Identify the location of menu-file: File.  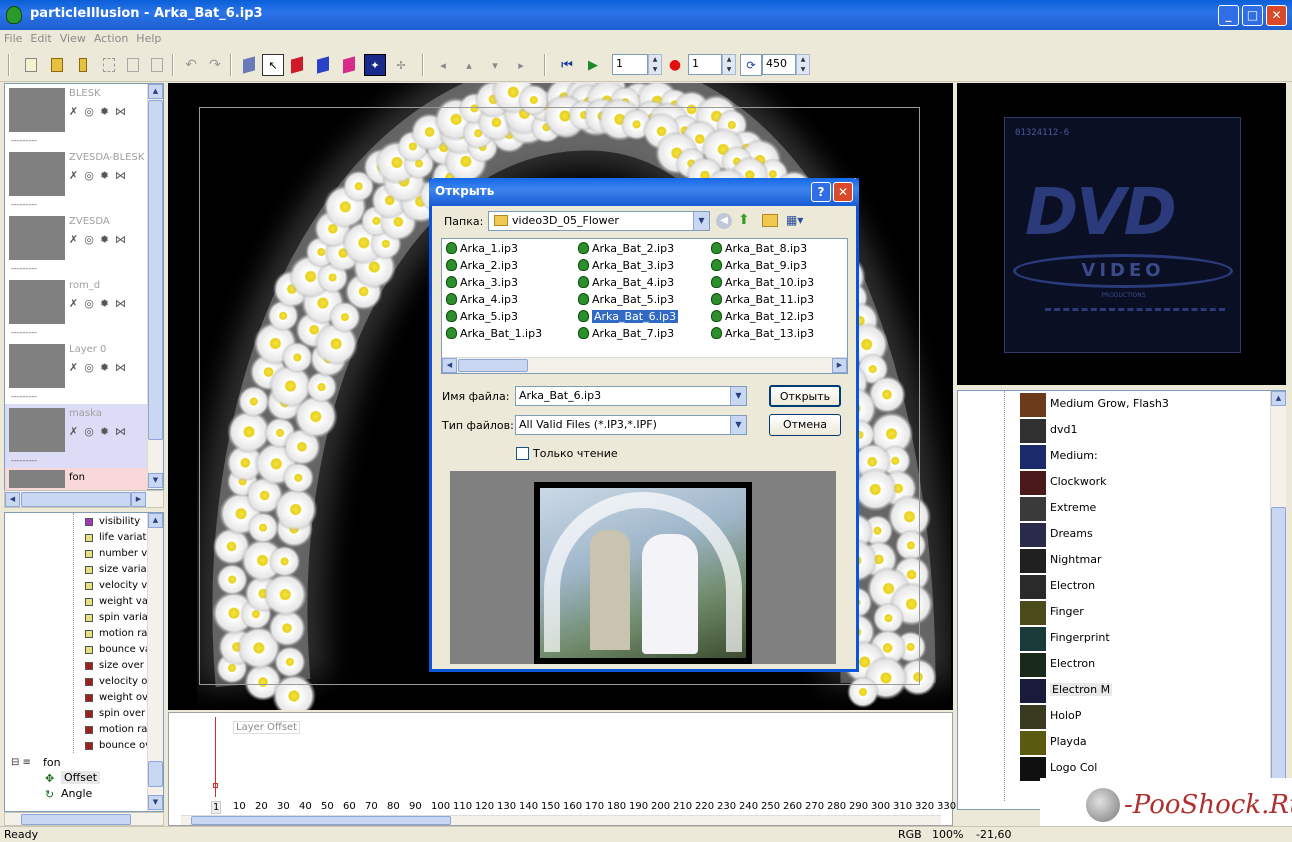
(13, 38).